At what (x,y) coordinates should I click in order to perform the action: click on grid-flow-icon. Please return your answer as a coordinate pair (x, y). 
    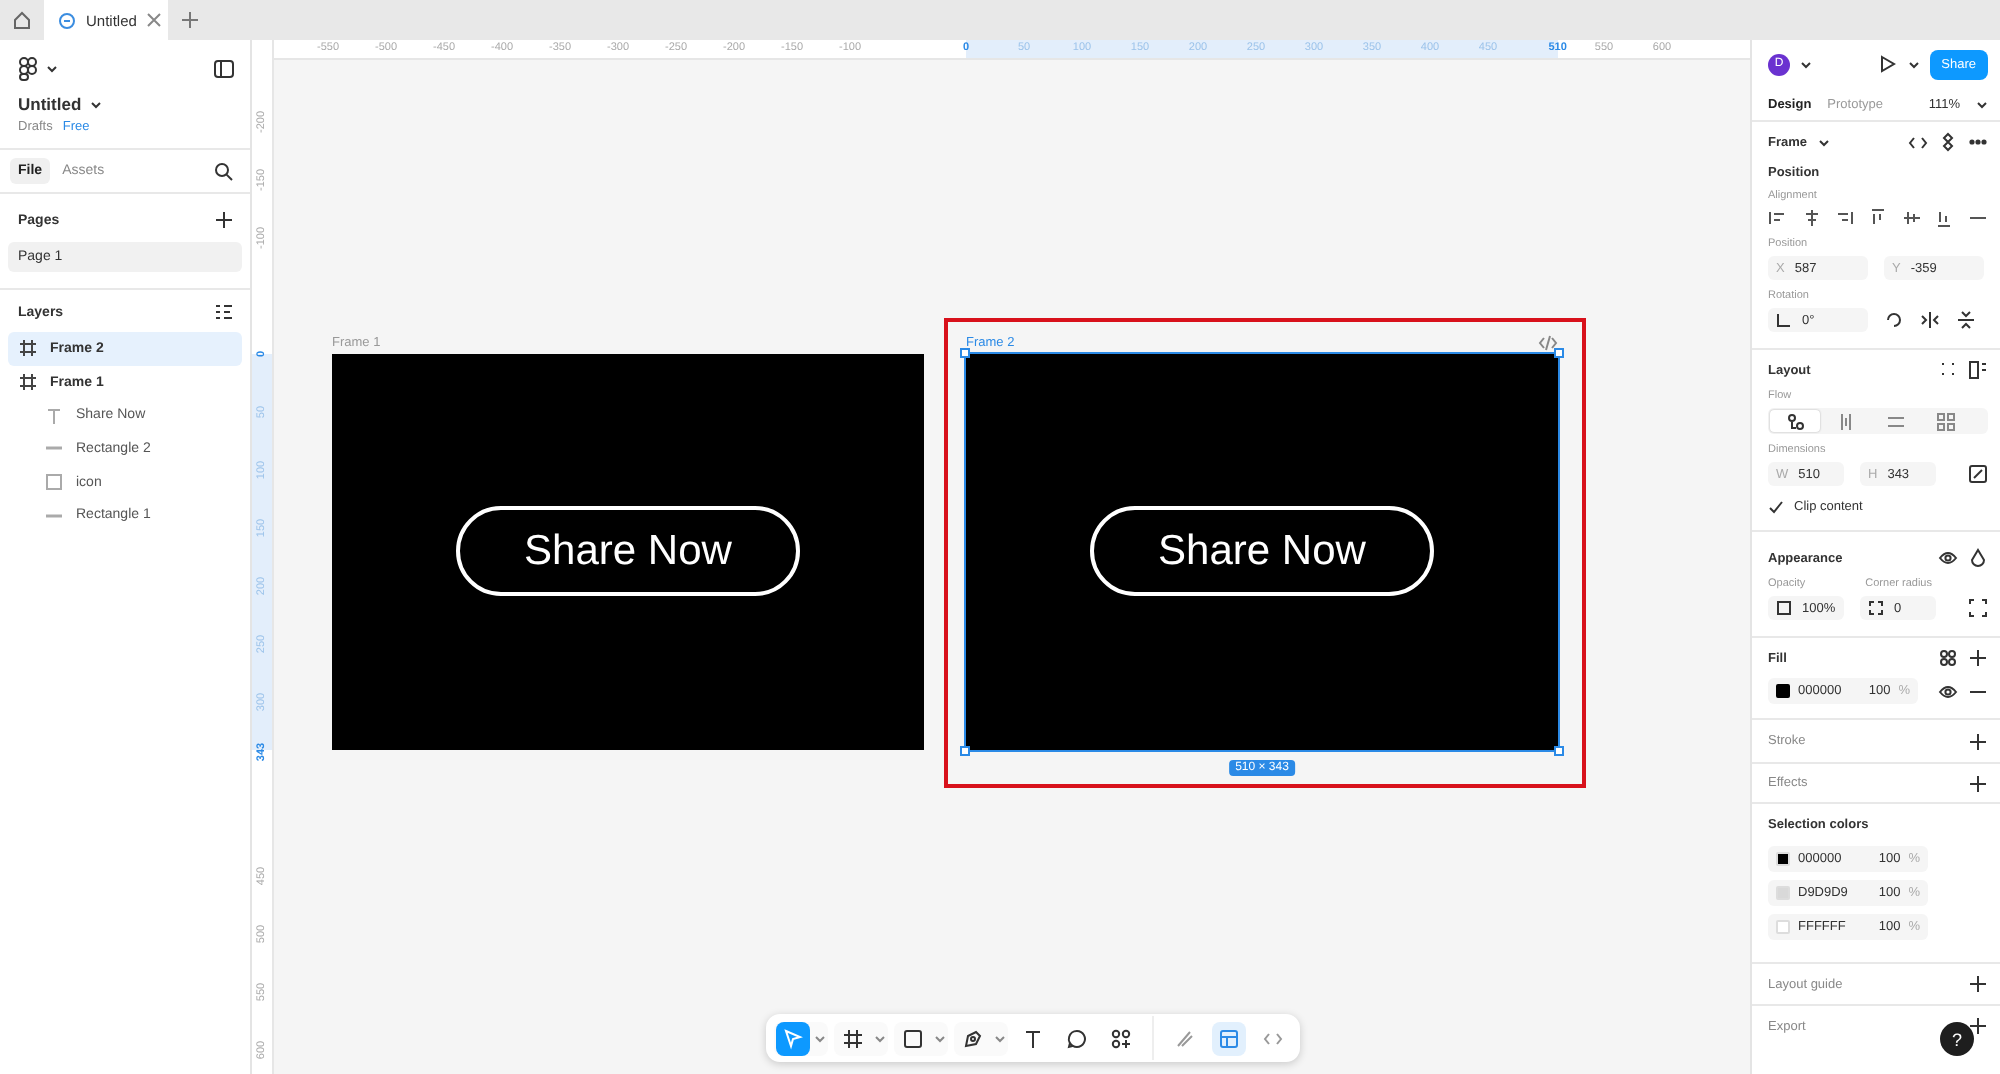
    Looking at the image, I should click on (1945, 421).